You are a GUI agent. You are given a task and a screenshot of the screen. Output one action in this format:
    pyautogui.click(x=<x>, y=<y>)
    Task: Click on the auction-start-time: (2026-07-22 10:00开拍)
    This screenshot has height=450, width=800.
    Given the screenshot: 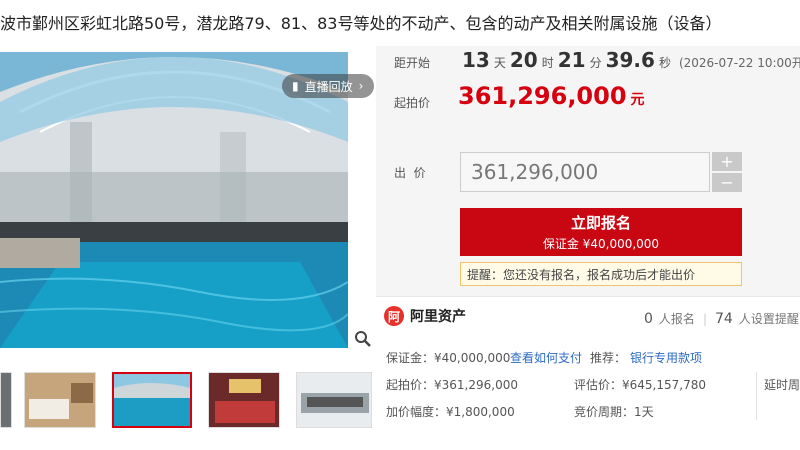 What is the action you would take?
    pyautogui.click(x=739, y=63)
    